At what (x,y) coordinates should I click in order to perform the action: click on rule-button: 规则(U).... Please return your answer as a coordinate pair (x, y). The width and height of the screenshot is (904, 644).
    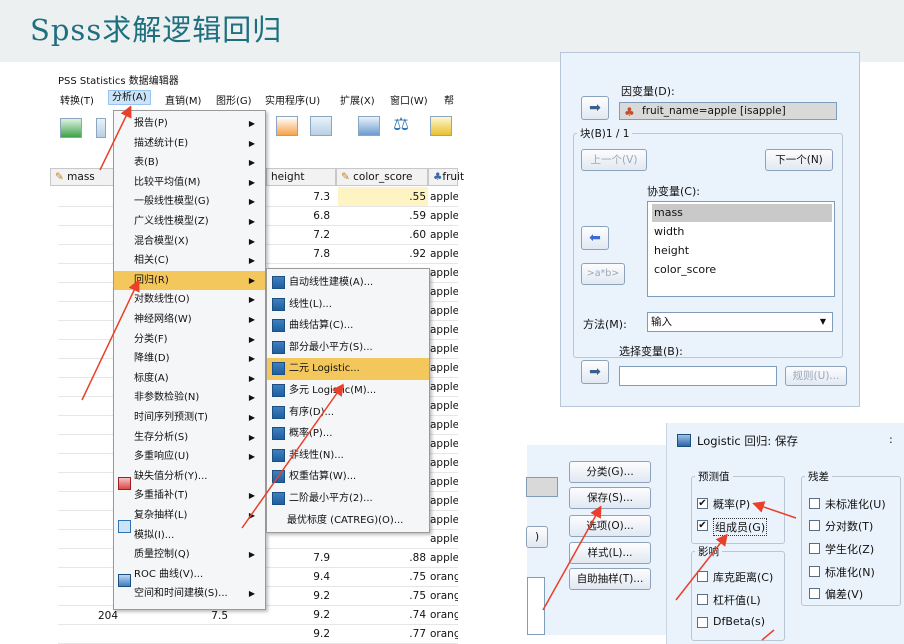
    Looking at the image, I should click on (816, 376).